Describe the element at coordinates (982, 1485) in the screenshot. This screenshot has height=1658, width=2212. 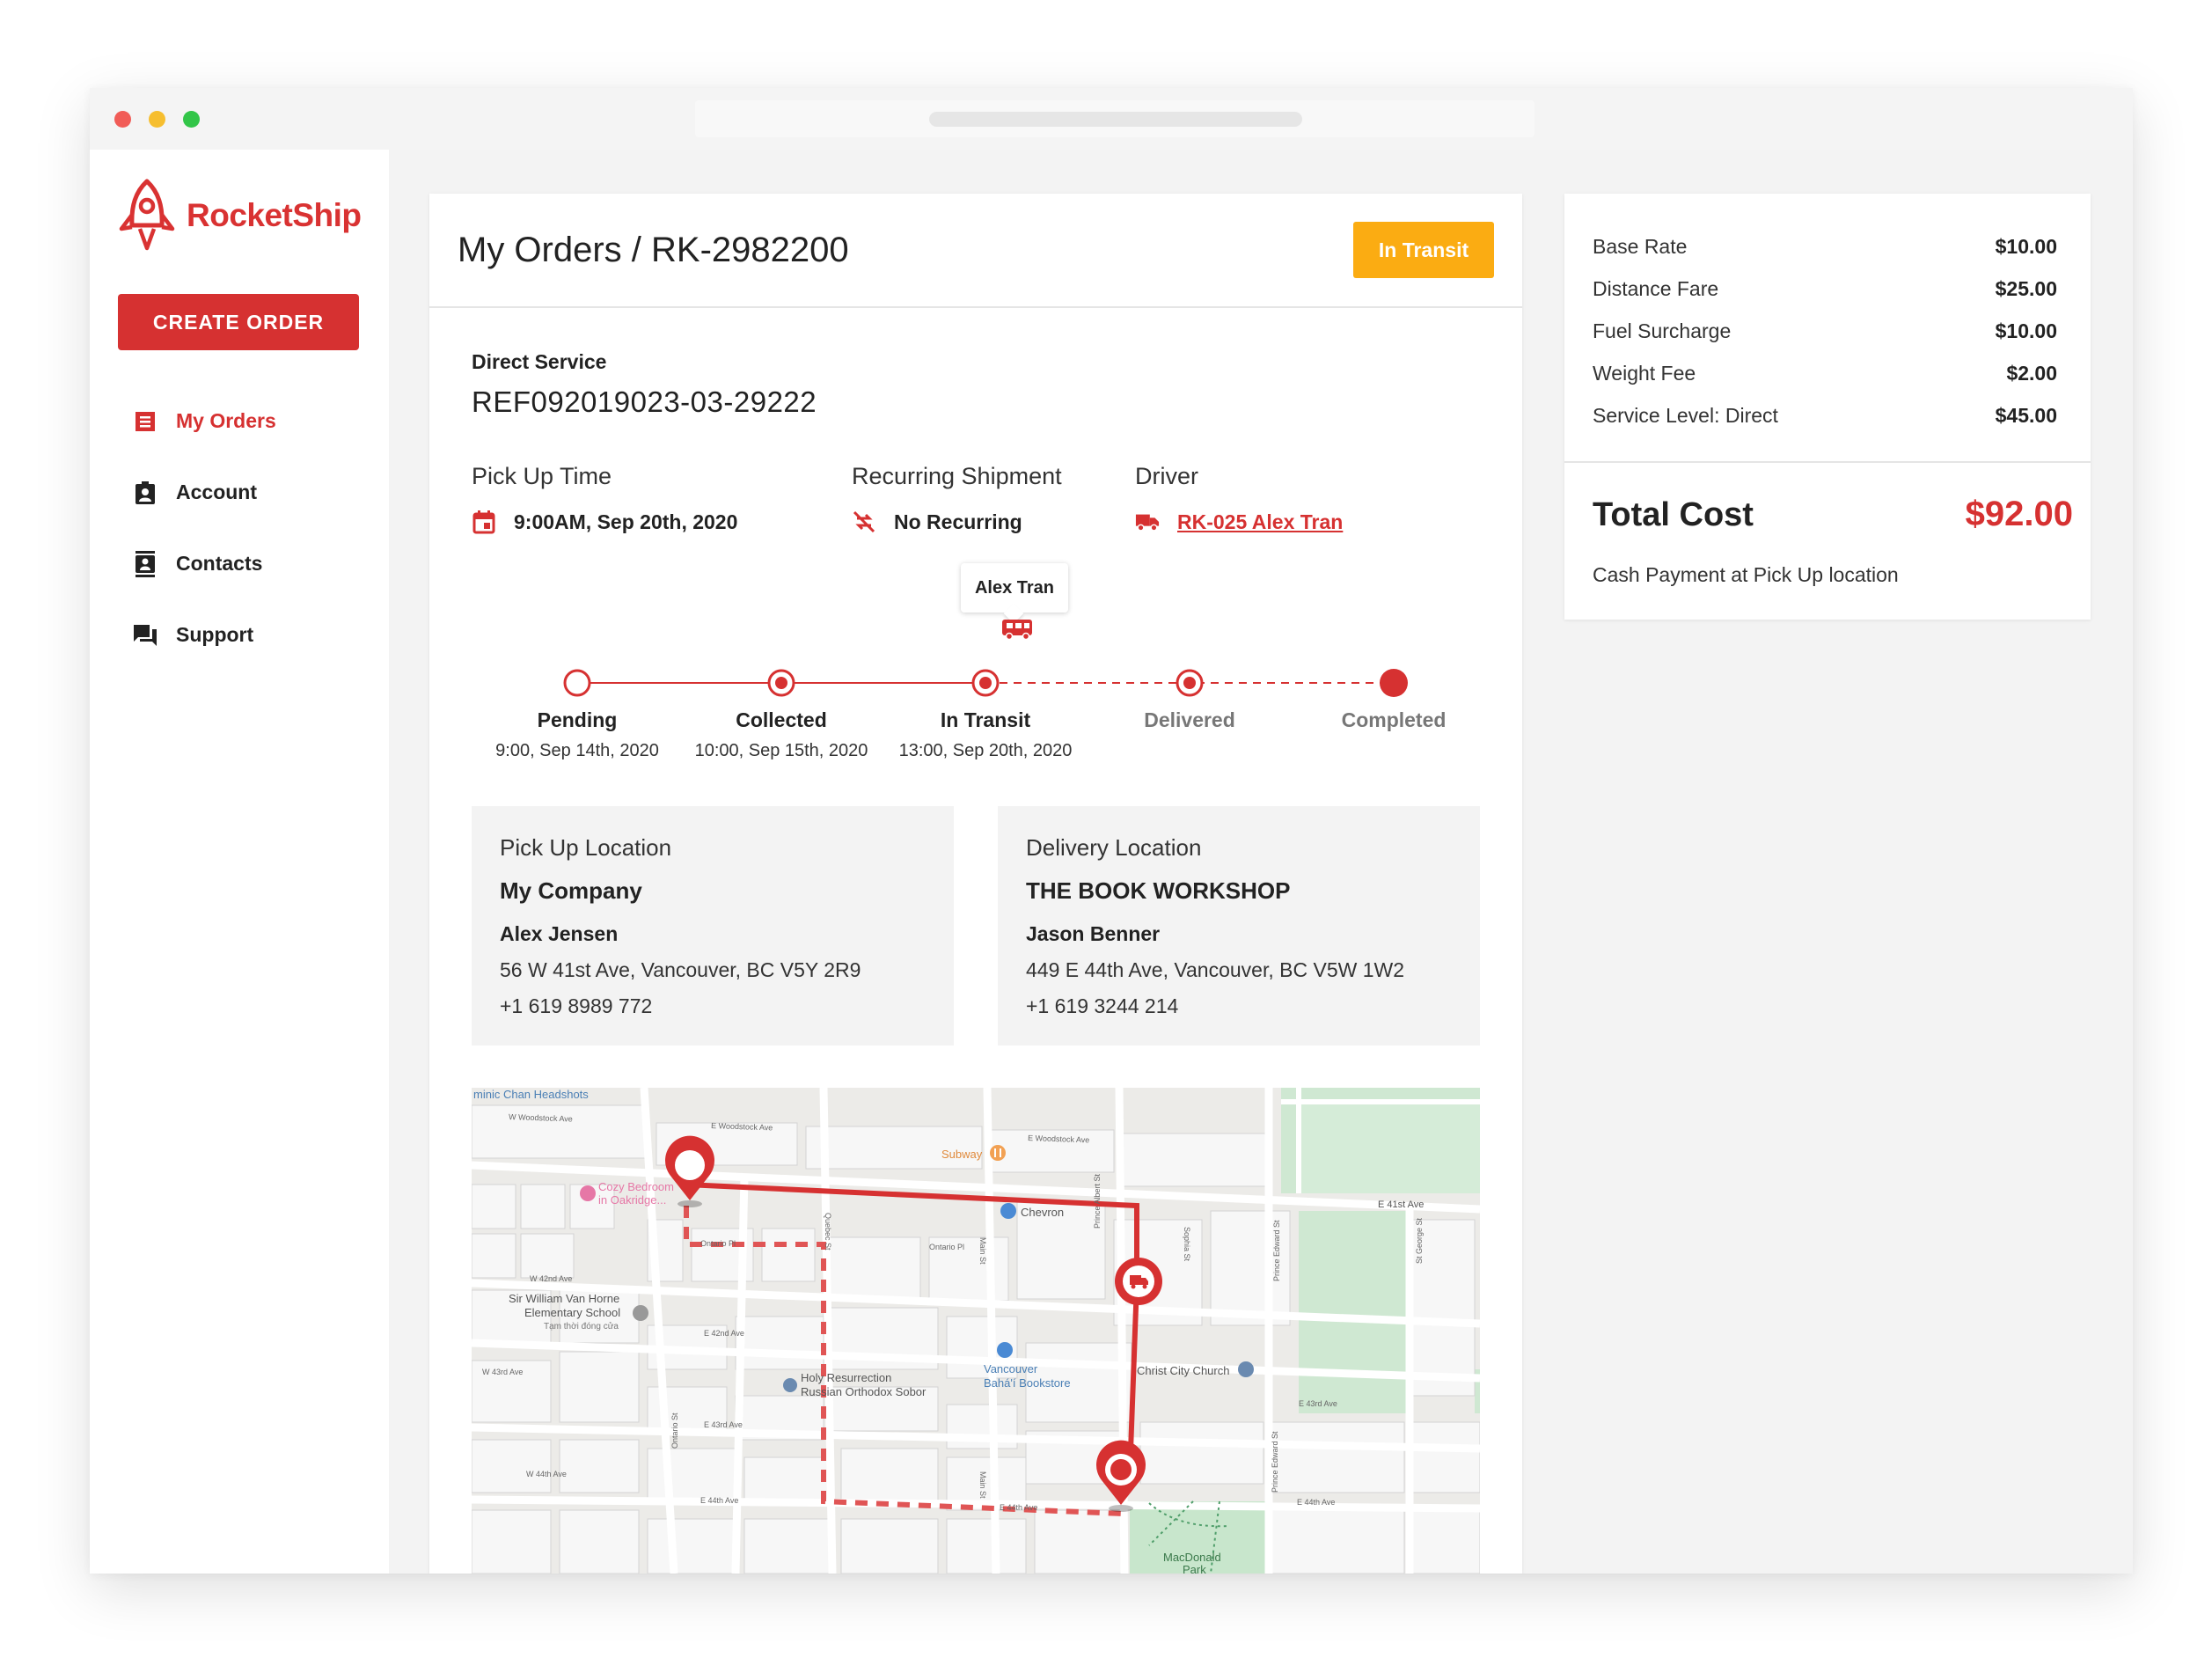
I see `map-label-main2: Main St` at that location.